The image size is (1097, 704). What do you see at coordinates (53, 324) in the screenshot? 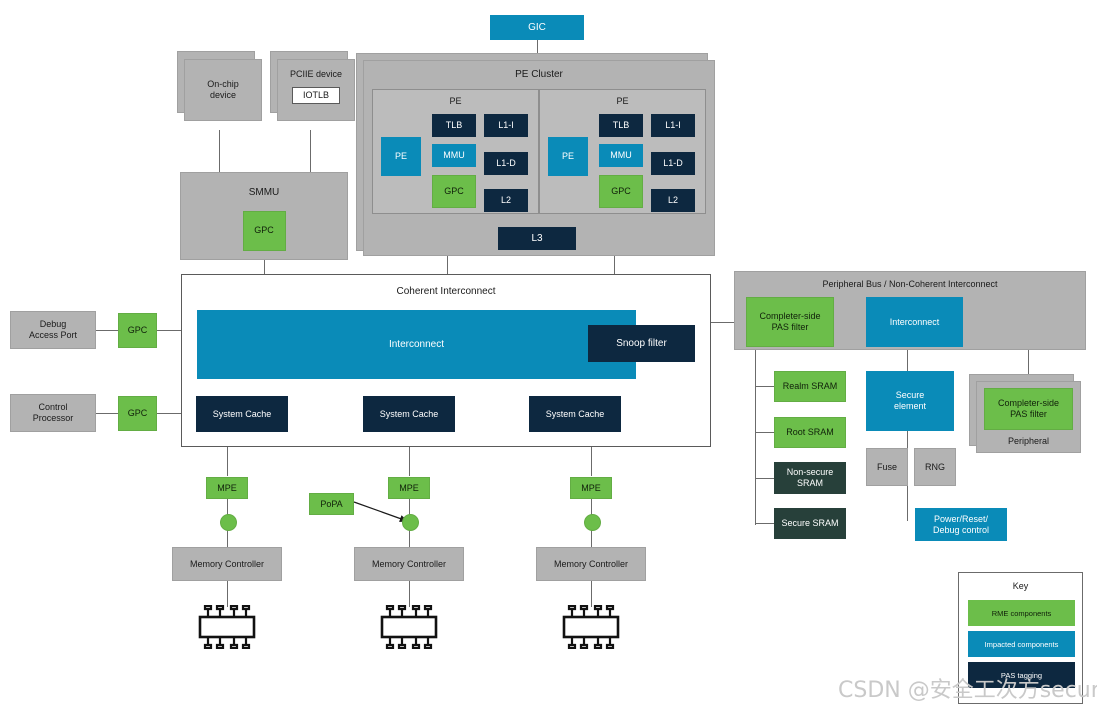
I see `debug-access-port-label-line1: Debug` at bounding box center [53, 324].